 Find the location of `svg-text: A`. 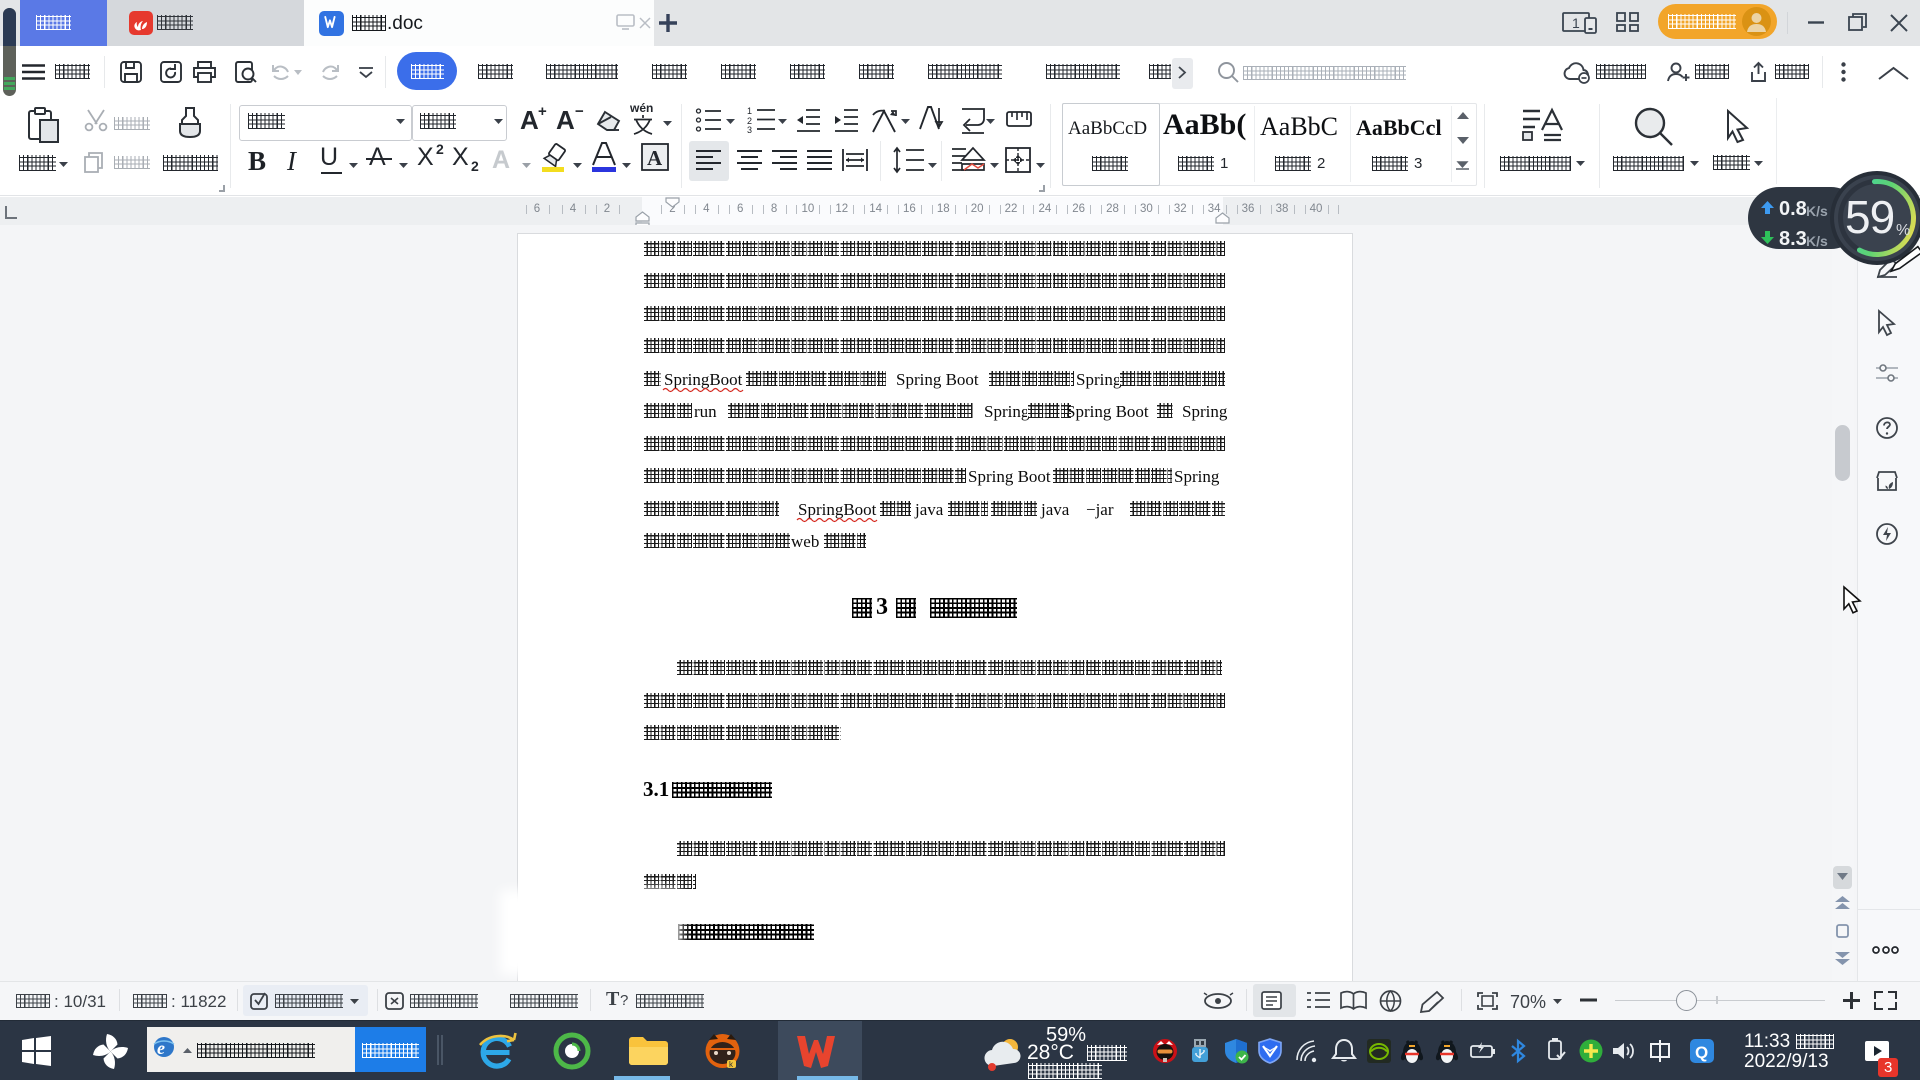

svg-text: A is located at coordinates (655, 158).